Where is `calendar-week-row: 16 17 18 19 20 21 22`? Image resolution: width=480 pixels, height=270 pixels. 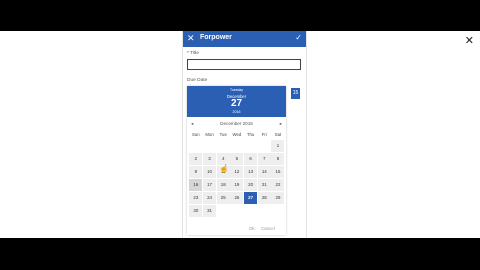 calendar-week-row: 16 17 18 19 20 21 22 is located at coordinates (237, 185).